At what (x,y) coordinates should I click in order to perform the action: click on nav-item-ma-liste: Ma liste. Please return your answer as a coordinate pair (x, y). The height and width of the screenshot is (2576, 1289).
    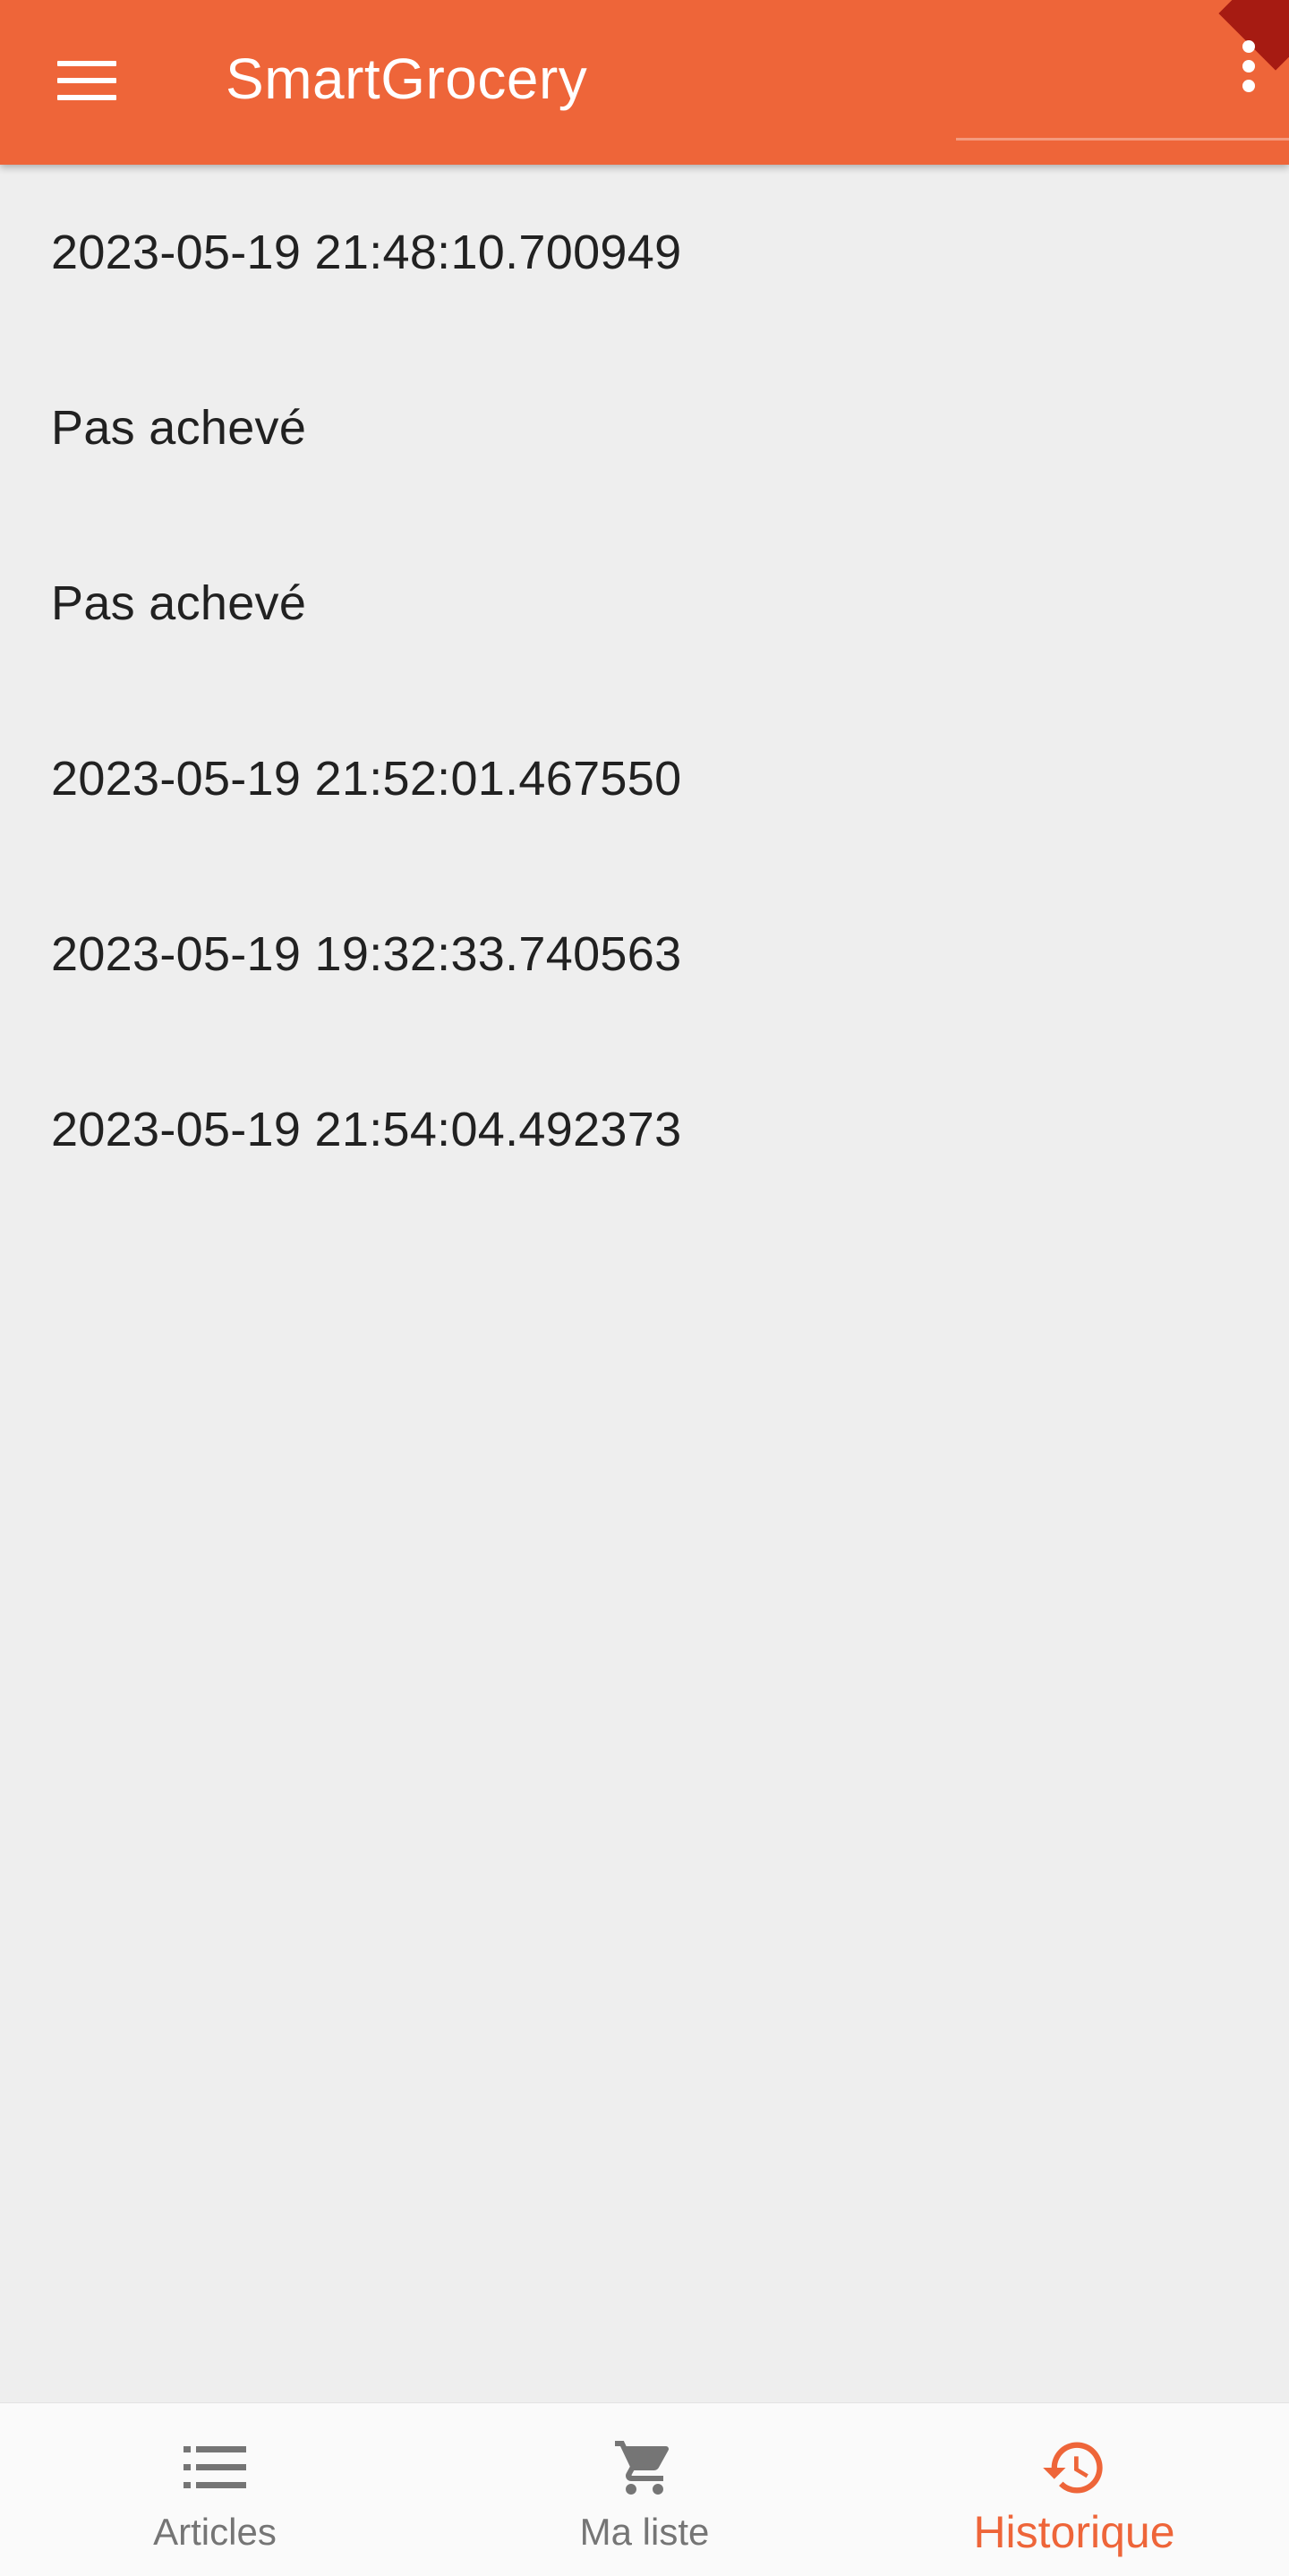
    Looking at the image, I should click on (644, 2489).